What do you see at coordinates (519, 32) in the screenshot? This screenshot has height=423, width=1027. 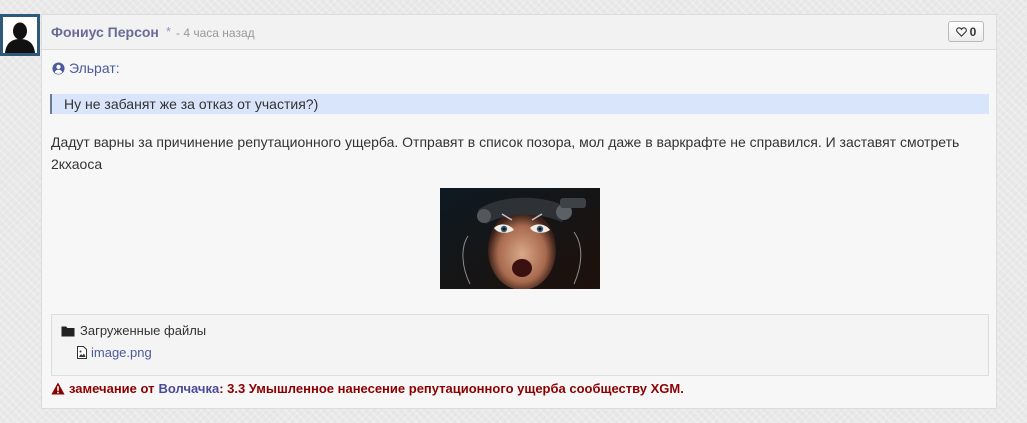 I see `post-header: Фониус Персон * - 4 часа назад 0` at bounding box center [519, 32].